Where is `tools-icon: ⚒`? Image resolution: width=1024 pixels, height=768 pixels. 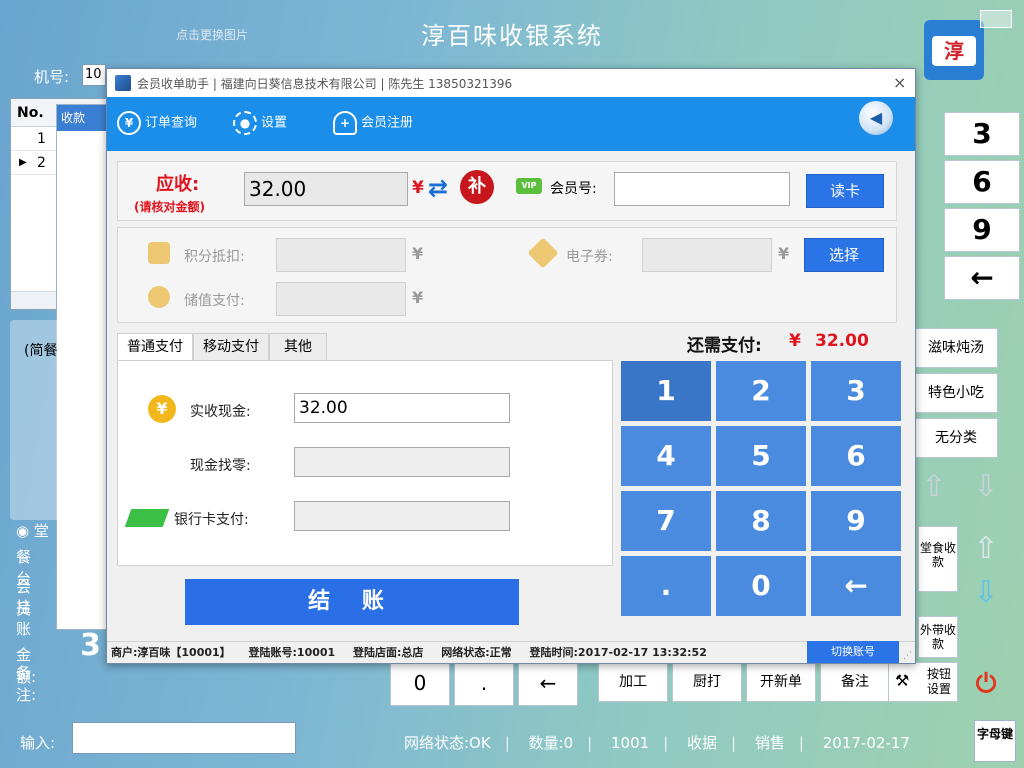
tools-icon: ⚒ is located at coordinates (902, 680).